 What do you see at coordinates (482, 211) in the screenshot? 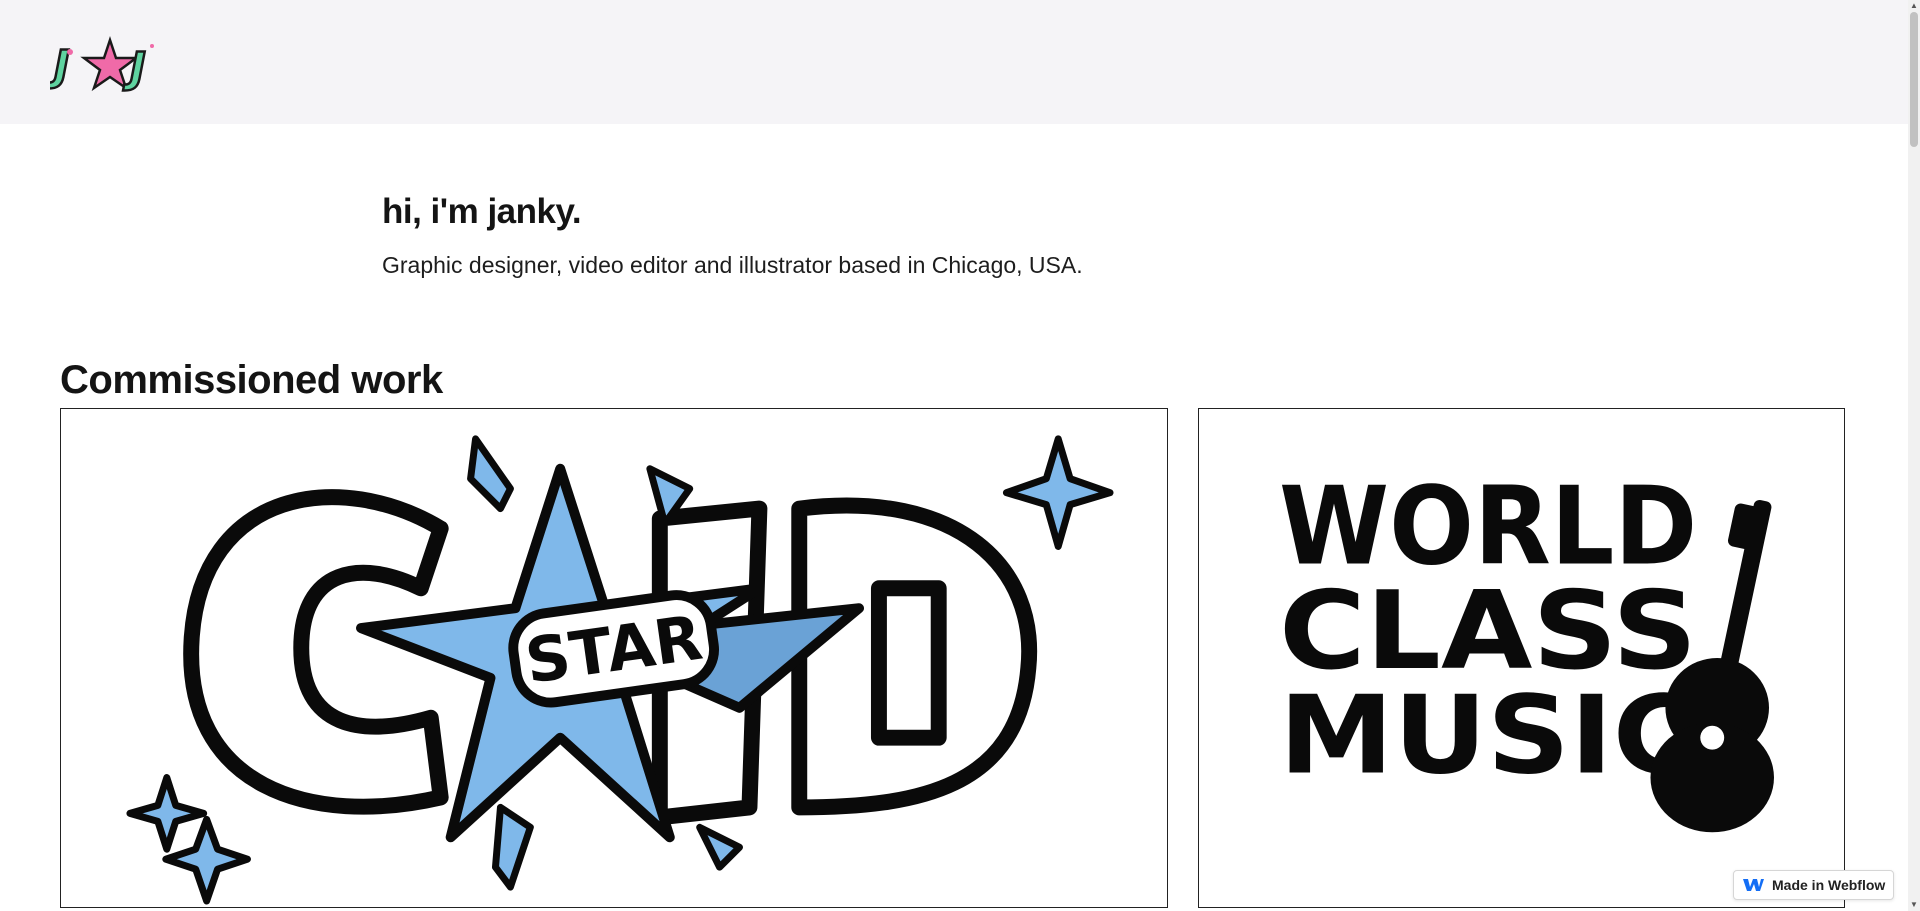
I see `intro-heading: hi, i'm janky.` at bounding box center [482, 211].